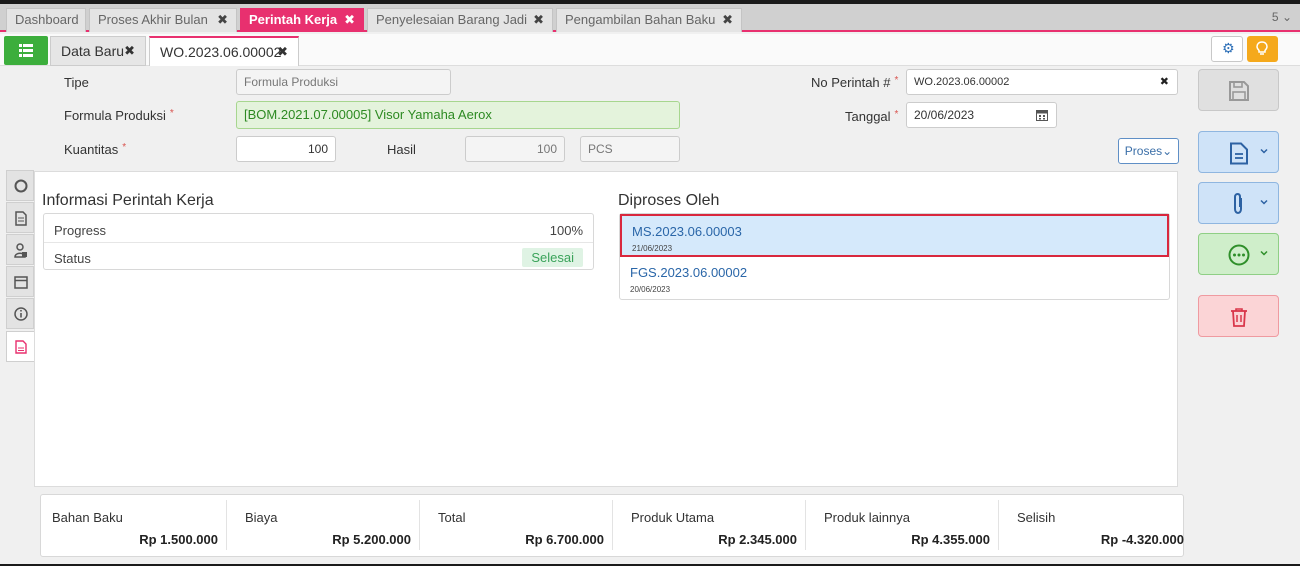 This screenshot has width=1300, height=566. I want to click on side-tab-report, so click(20, 346).